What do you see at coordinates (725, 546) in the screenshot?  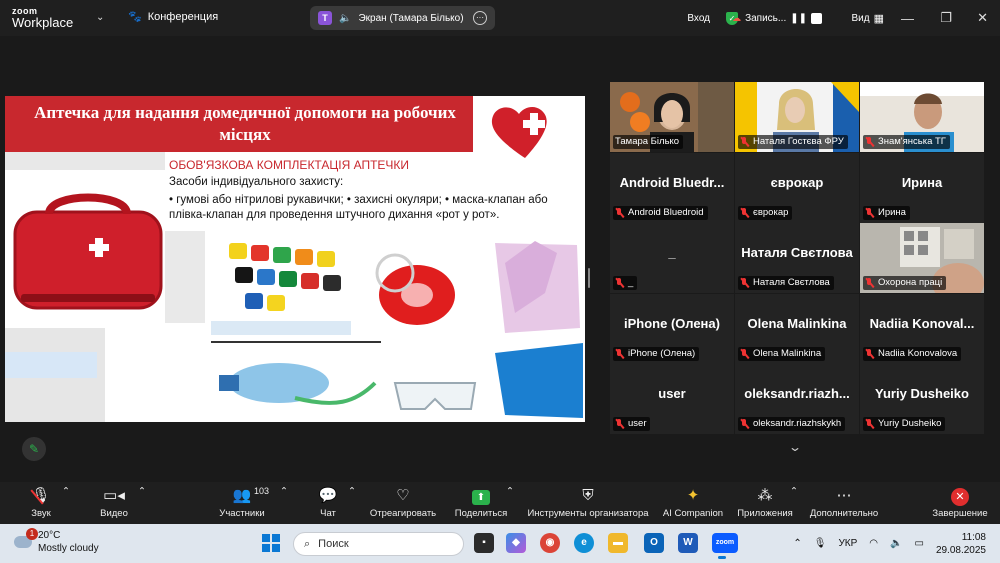 I see `zoom-app-icon: zoom` at bounding box center [725, 546].